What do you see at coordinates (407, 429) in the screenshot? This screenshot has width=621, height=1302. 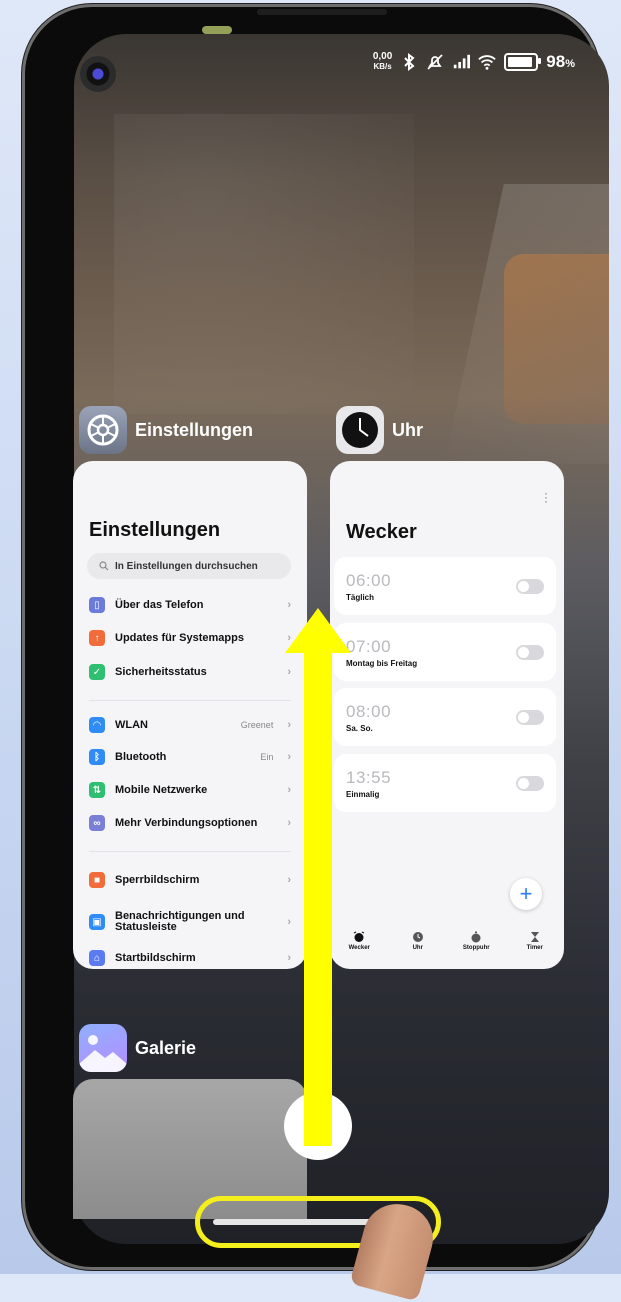 I see `app-name: Uhr` at bounding box center [407, 429].